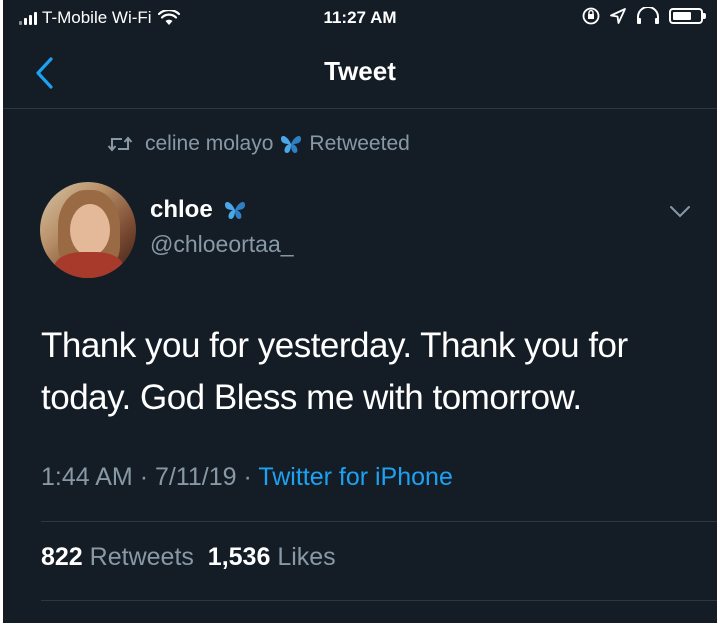 The image size is (720, 623). I want to click on author-name: chloe, so click(181, 209).